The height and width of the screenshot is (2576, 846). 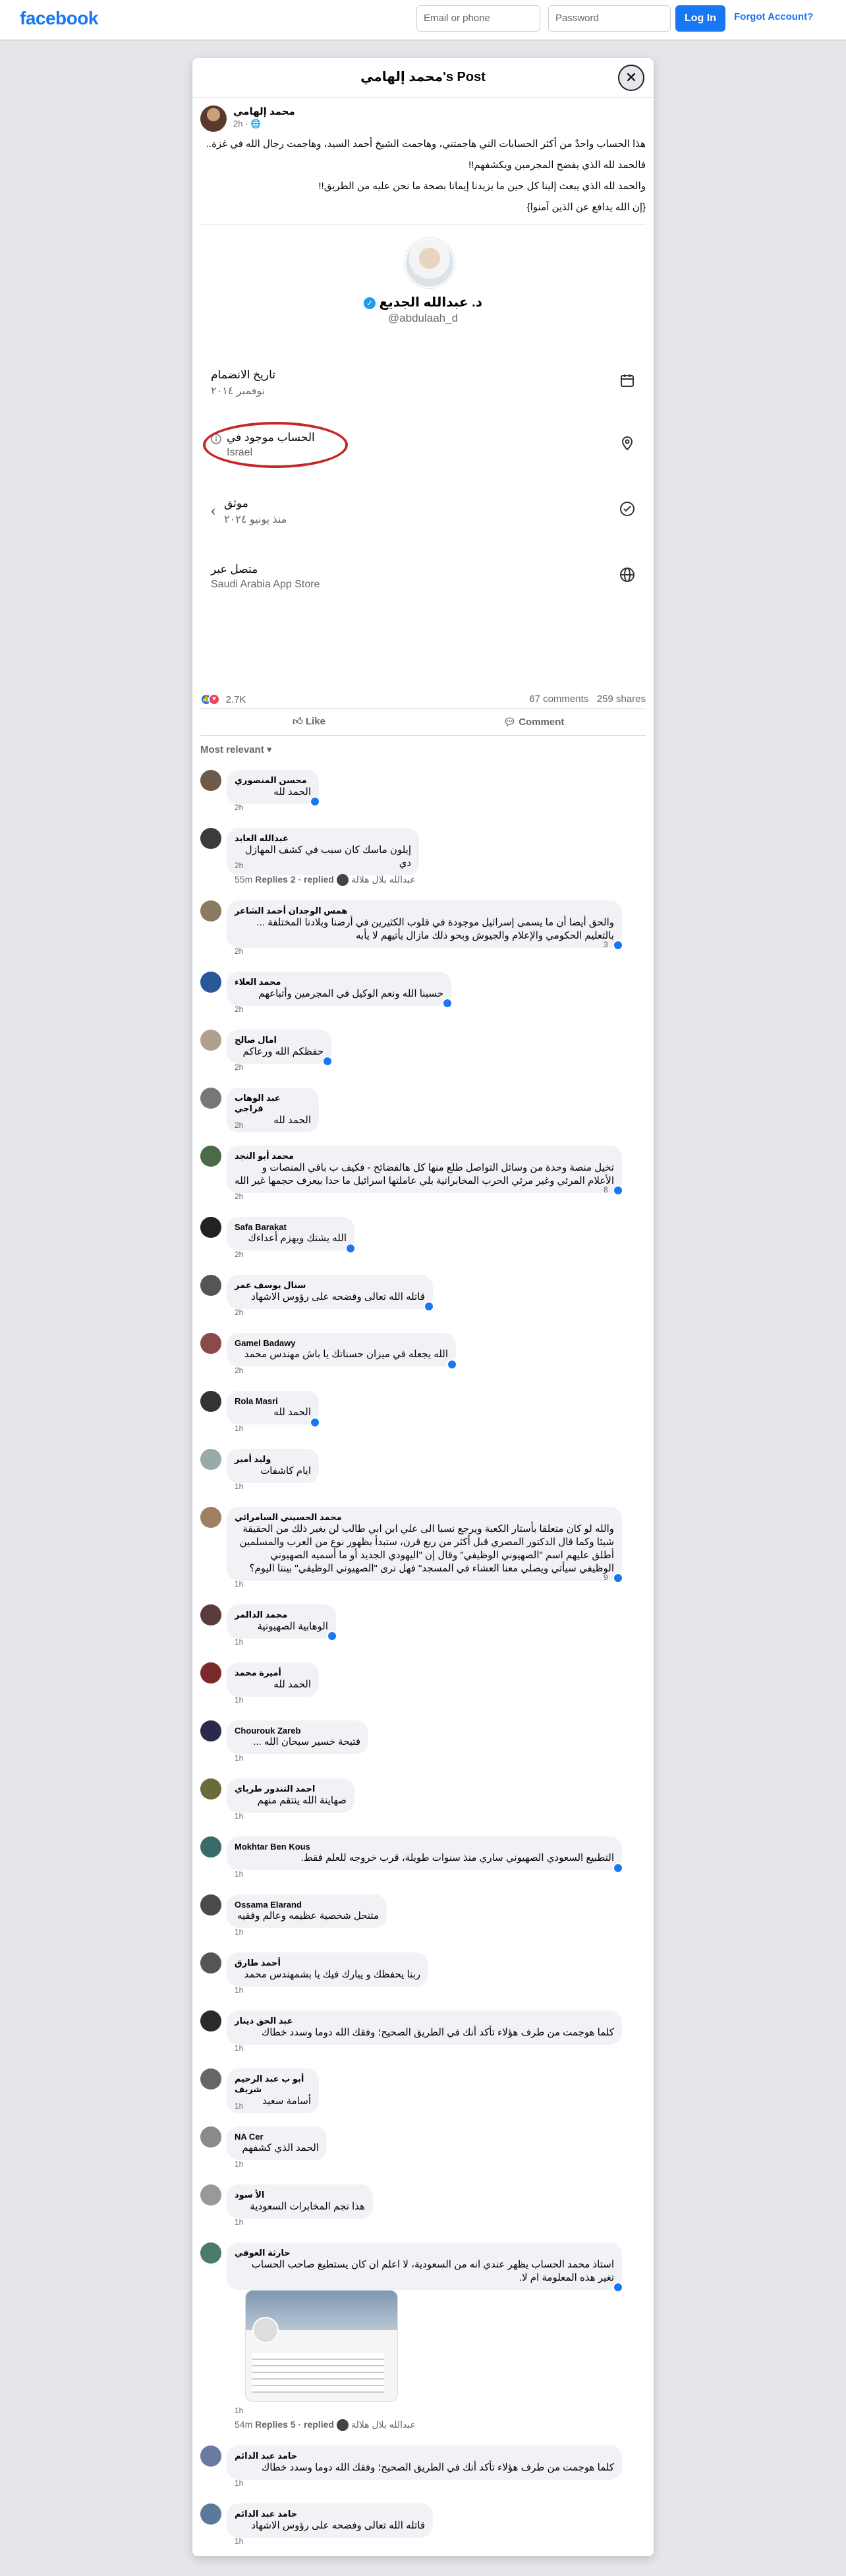 I want to click on login-button: Log In, so click(x=700, y=18).